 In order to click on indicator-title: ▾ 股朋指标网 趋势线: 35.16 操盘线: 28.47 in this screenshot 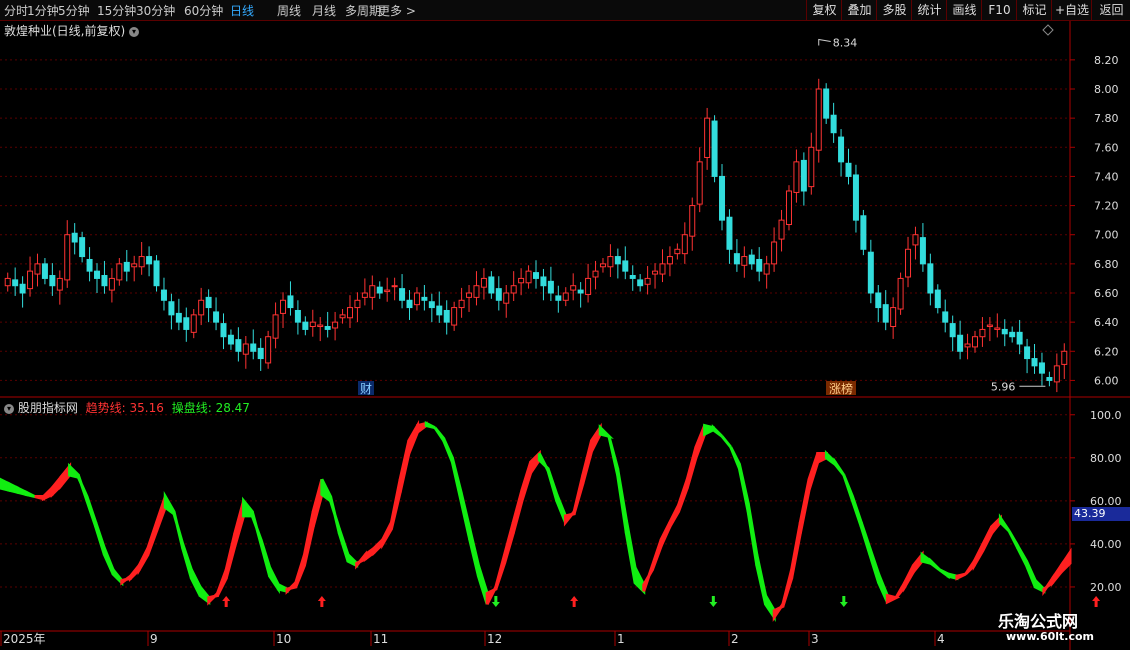, I will do `click(127, 407)`.